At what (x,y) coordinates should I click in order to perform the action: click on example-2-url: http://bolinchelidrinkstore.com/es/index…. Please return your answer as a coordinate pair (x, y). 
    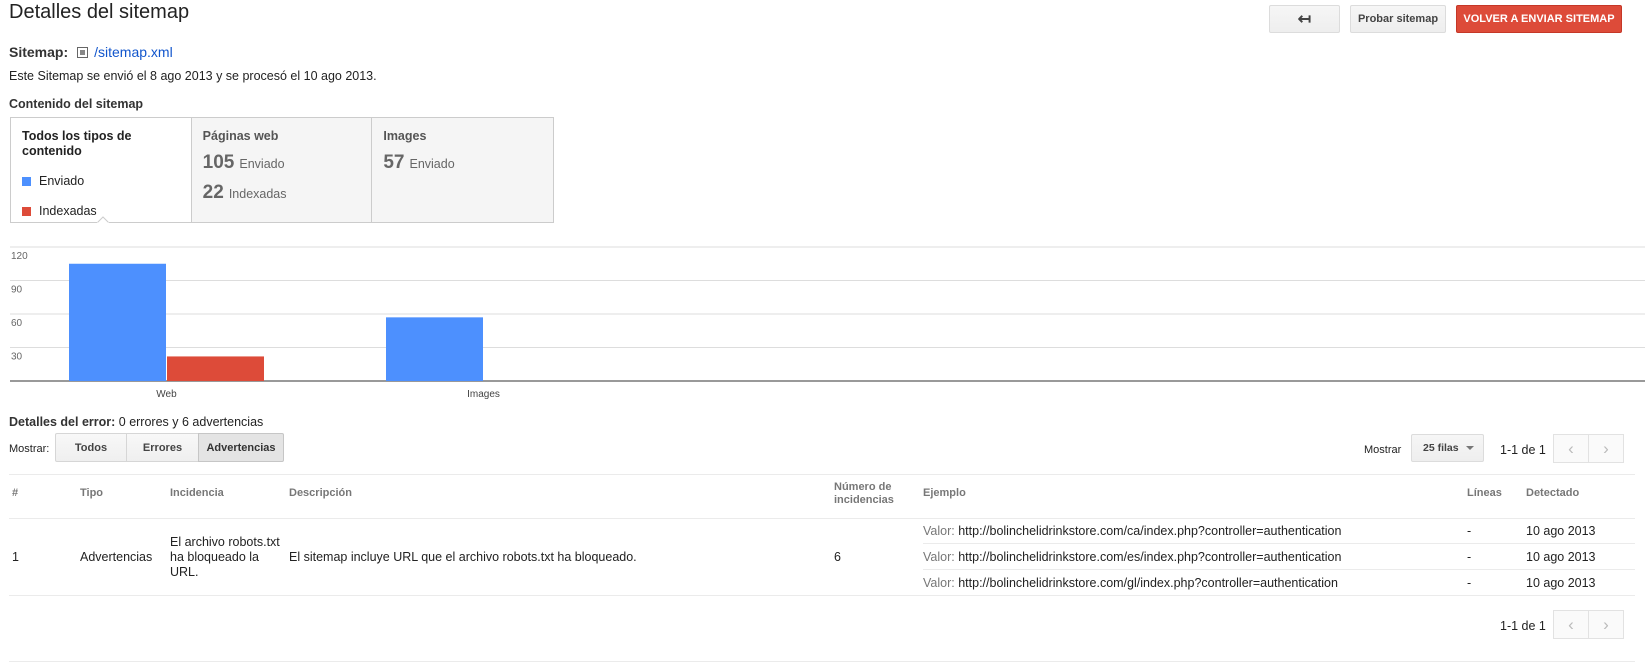
    Looking at the image, I should click on (1150, 557).